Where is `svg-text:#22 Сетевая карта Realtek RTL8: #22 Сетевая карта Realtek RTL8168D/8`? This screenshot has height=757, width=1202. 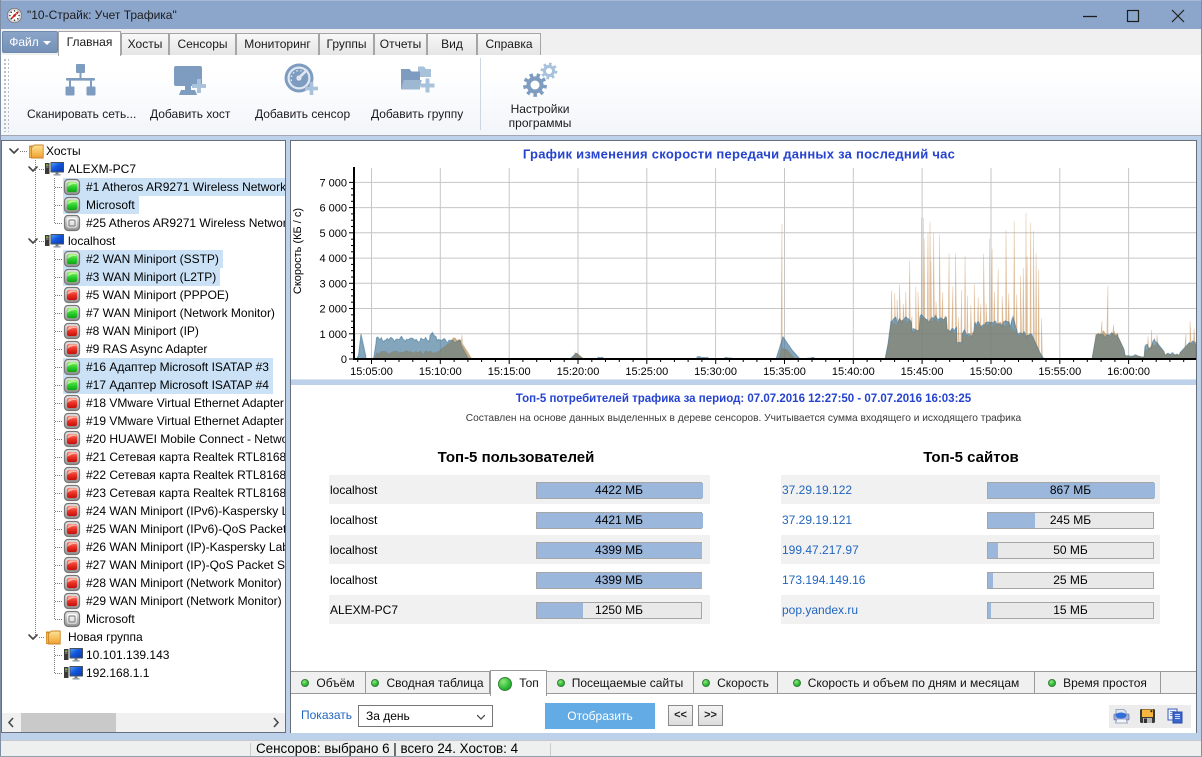 svg-text:#22 Сетевая карта Realtek RTL8: #22 Сетевая карта Realtek RTL8168D/8 is located at coordinates (185, 475).